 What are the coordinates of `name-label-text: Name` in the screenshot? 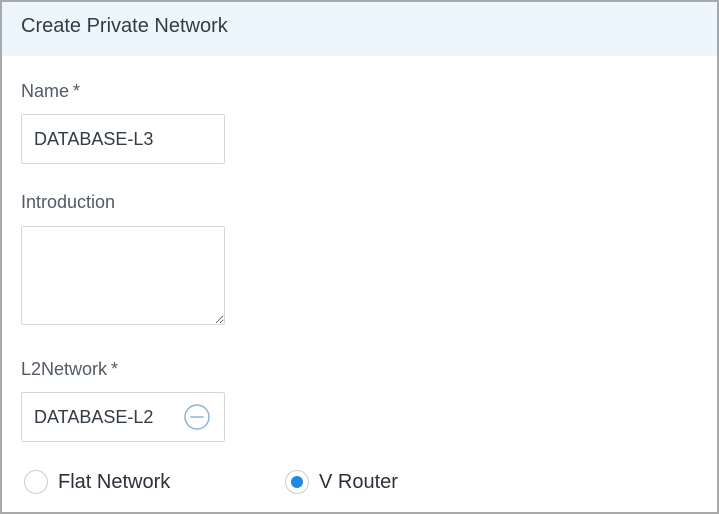 It's located at (45, 91).